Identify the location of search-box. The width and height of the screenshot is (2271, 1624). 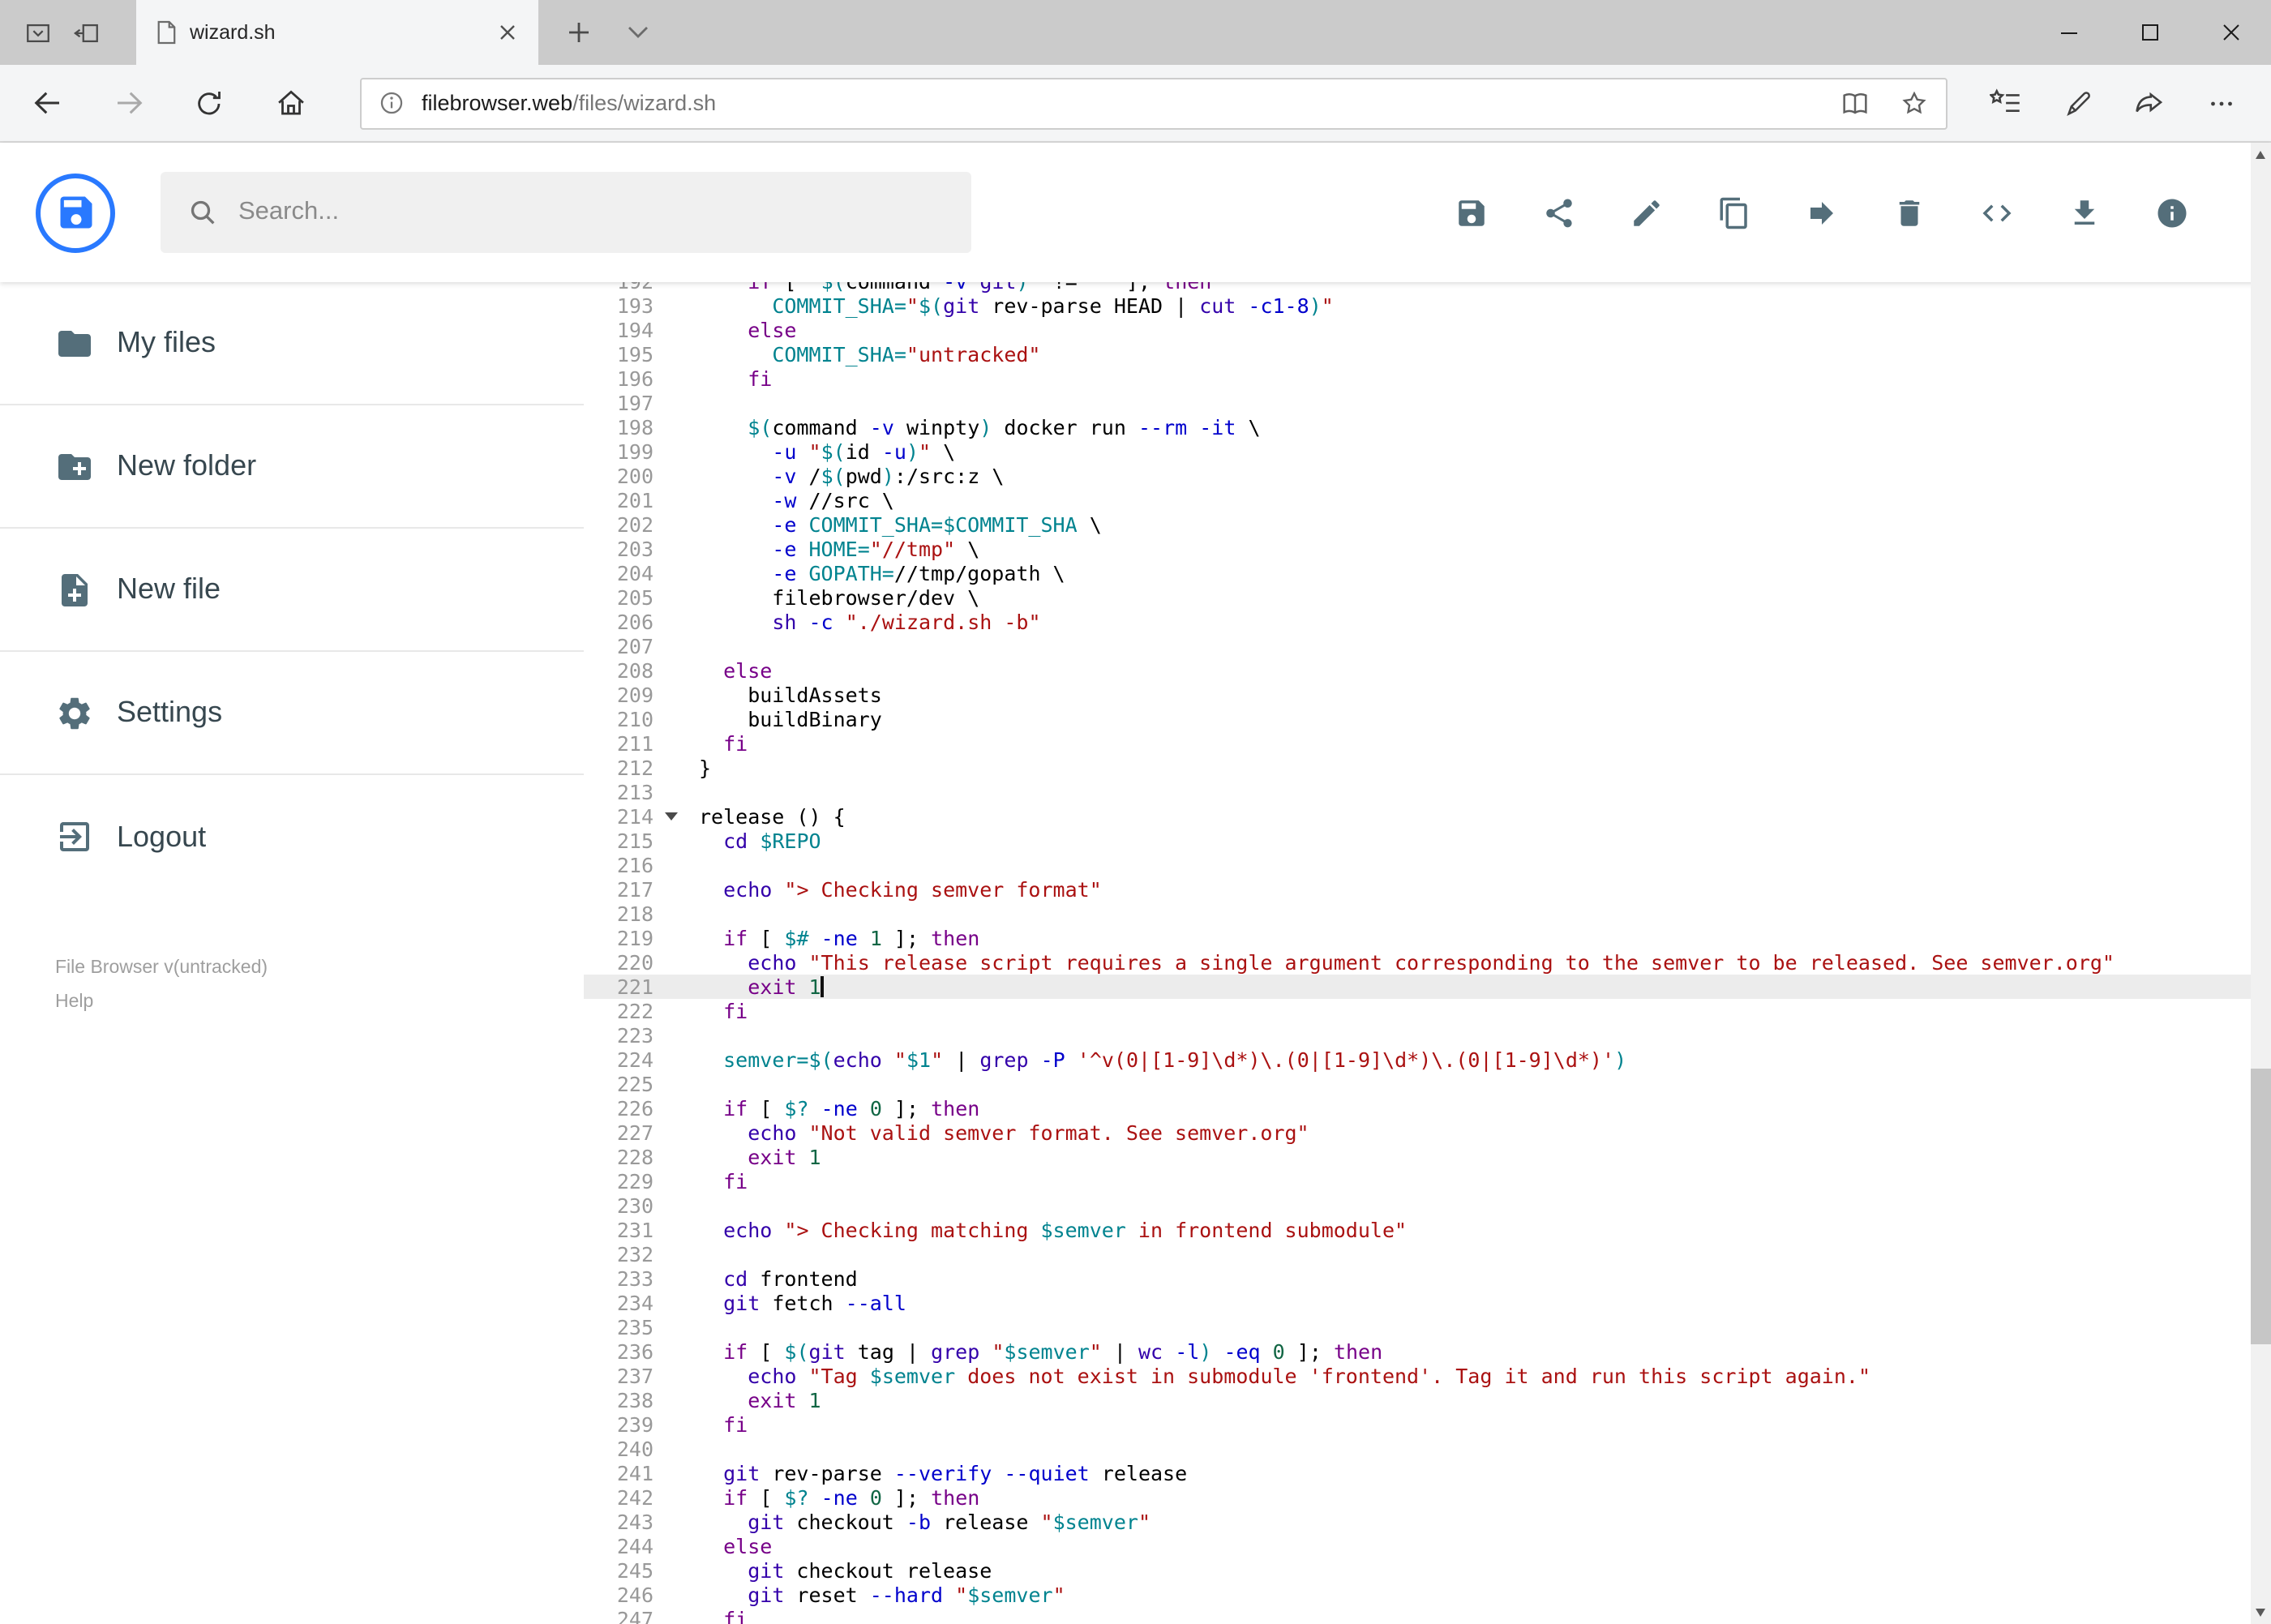
(566, 213).